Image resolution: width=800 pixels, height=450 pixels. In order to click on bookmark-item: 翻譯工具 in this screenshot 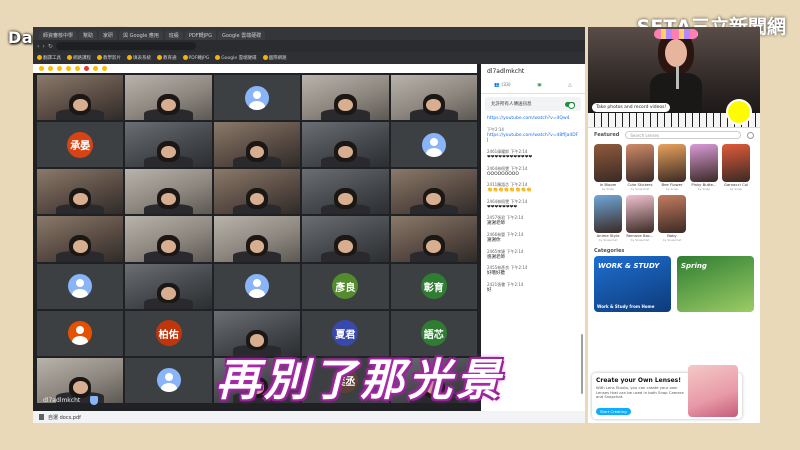, I will do `click(49, 58)`.